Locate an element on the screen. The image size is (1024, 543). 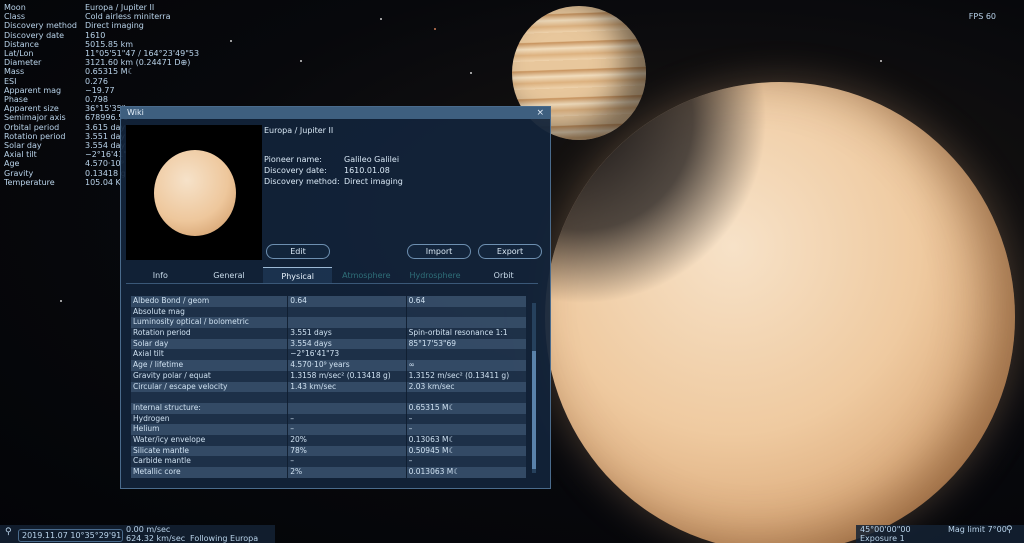
table-cell: −2°16'41"73 is located at coordinates (347, 355).